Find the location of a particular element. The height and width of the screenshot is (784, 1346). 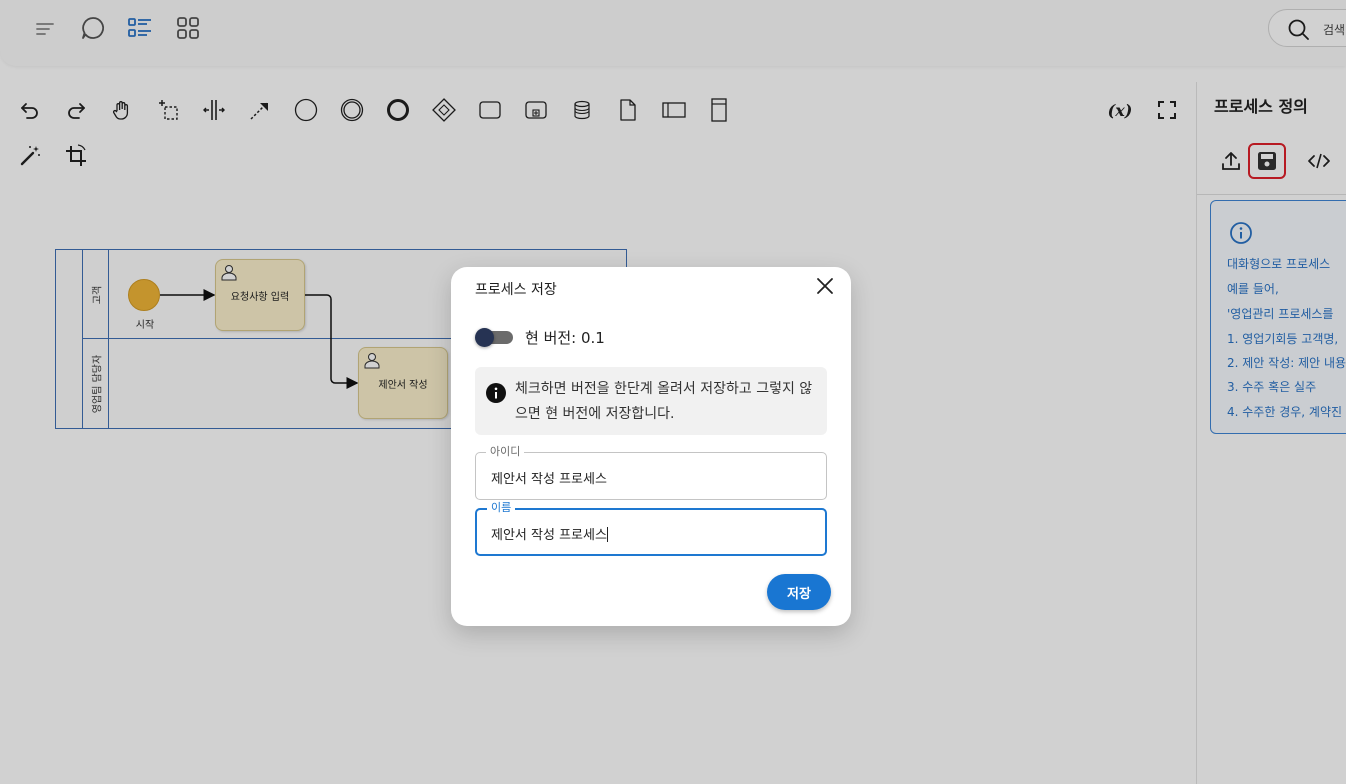

current-version-label: 현 버전: 0.1 is located at coordinates (565, 338).